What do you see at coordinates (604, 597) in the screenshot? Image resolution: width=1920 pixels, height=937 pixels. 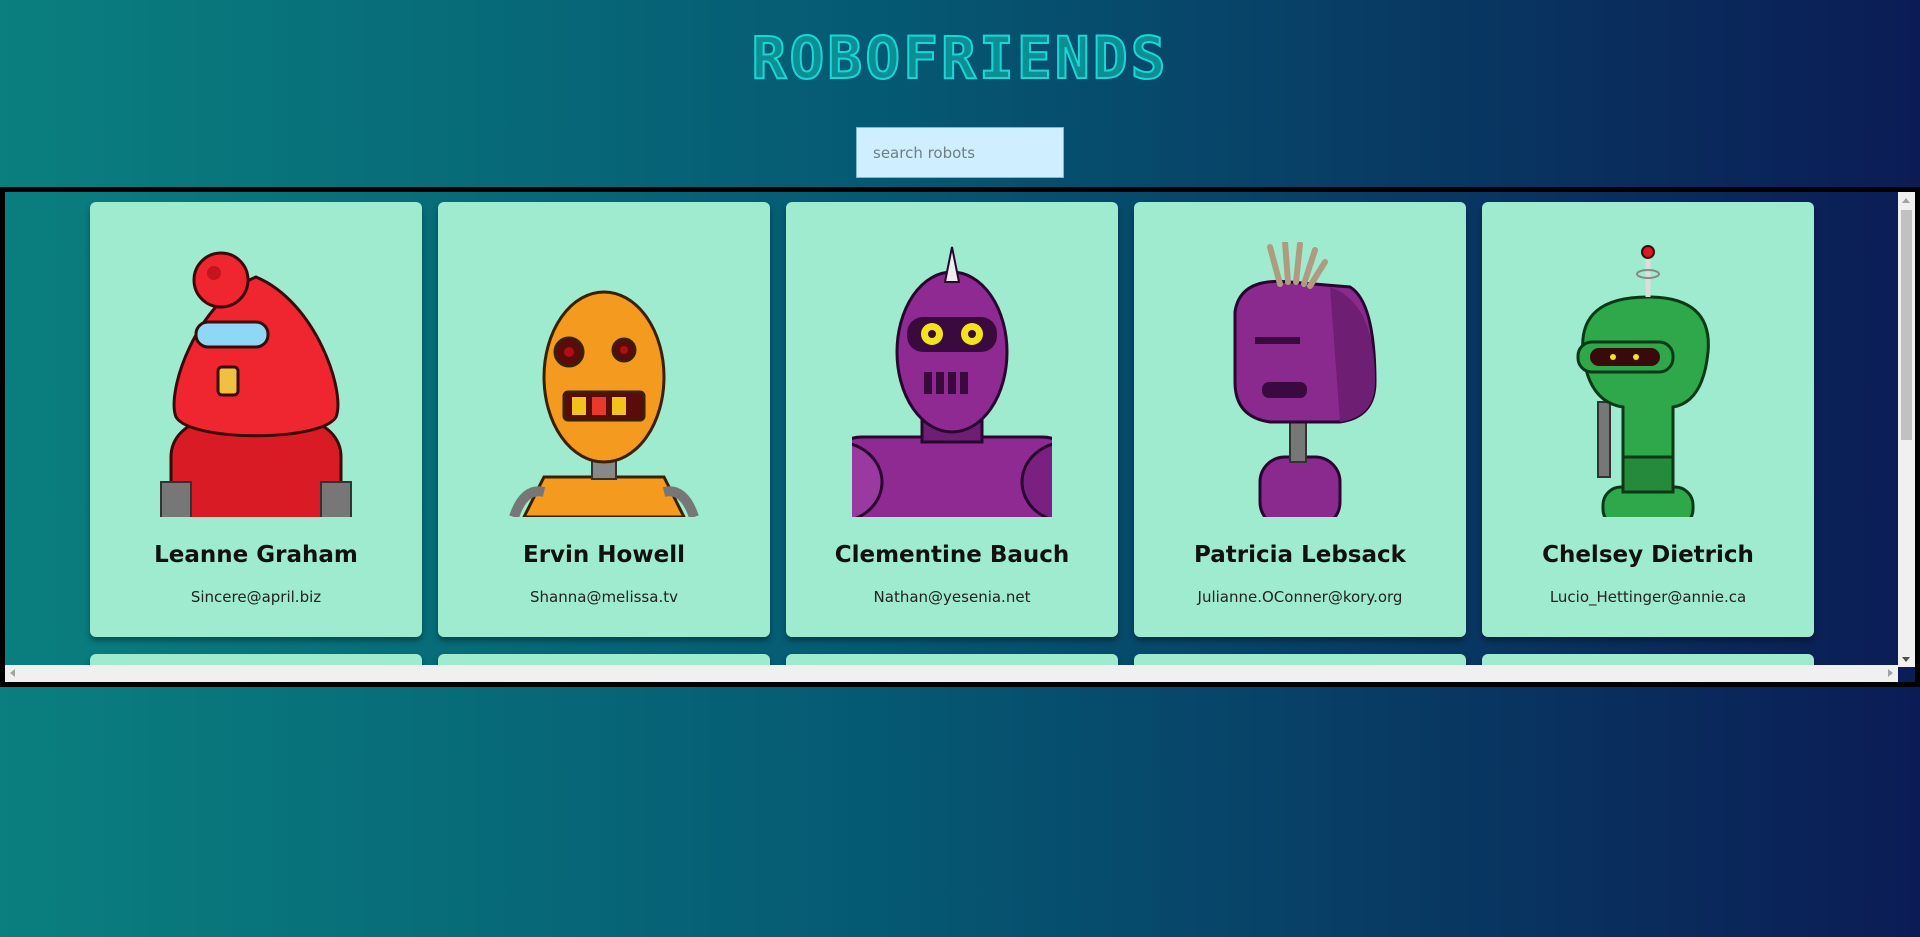 I see `robot-email: Shanna@melissa.tv` at bounding box center [604, 597].